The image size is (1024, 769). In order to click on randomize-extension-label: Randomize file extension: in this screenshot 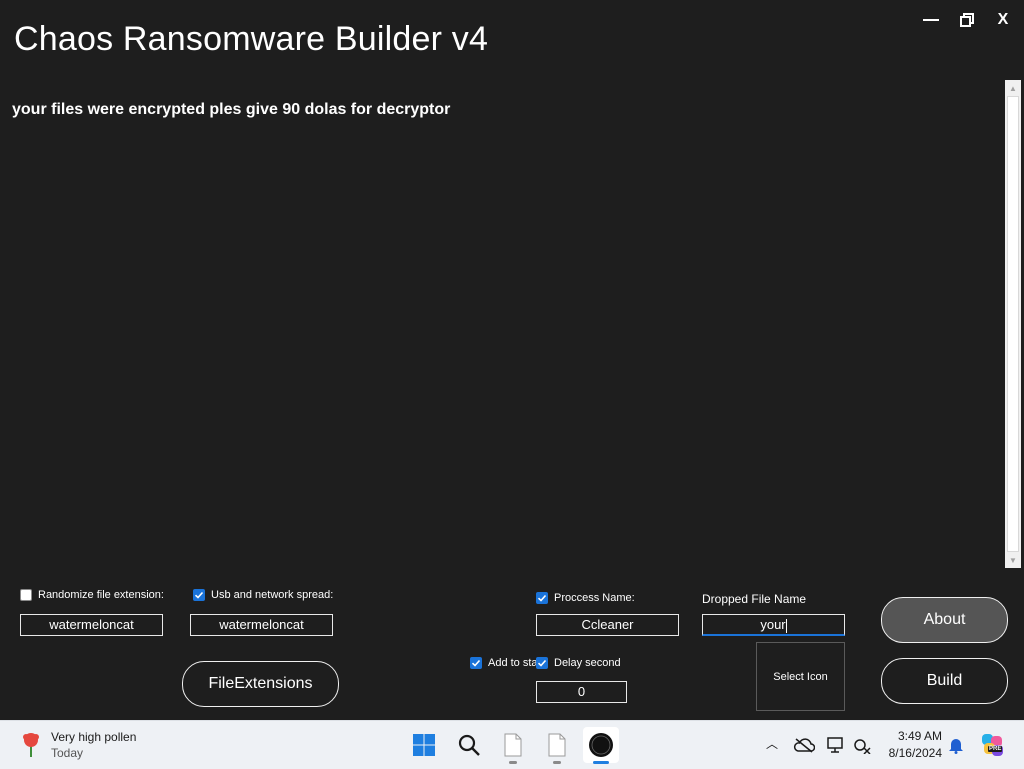, I will do `click(101, 595)`.